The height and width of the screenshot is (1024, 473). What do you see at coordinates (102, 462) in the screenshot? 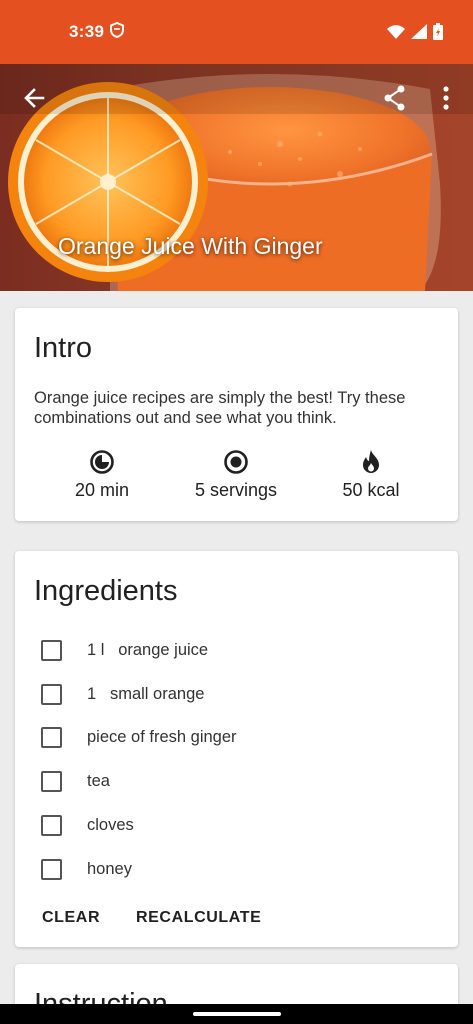
I see `timer-icon` at bounding box center [102, 462].